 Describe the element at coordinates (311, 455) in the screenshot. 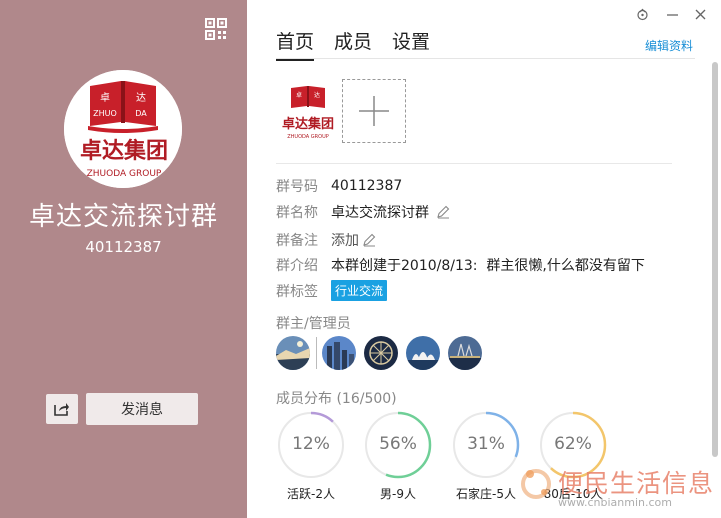

I see `stat-active: 12% 活跃-2人` at that location.